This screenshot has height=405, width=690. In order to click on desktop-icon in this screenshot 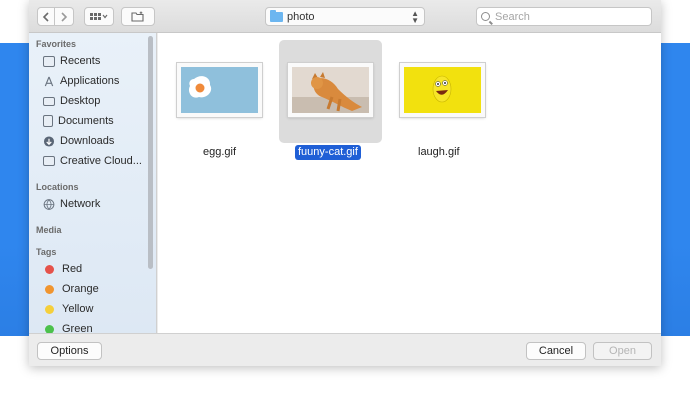, I will do `click(49, 101)`.